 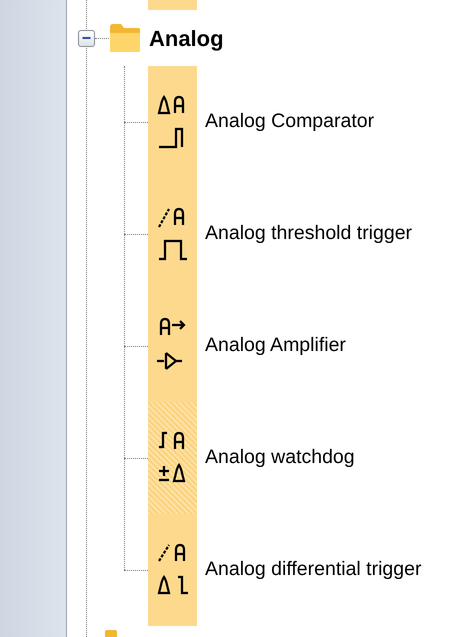 I want to click on tree-item-label: Analog Amplifier, so click(x=275, y=346).